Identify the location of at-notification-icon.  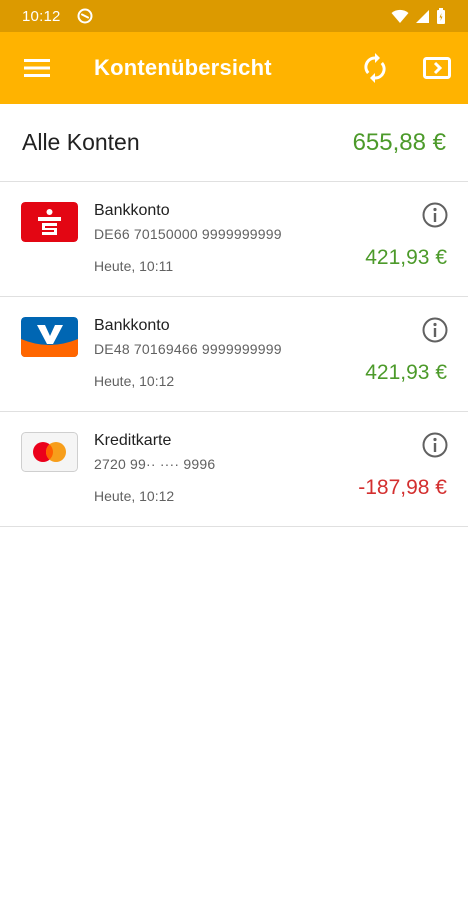
(85, 16).